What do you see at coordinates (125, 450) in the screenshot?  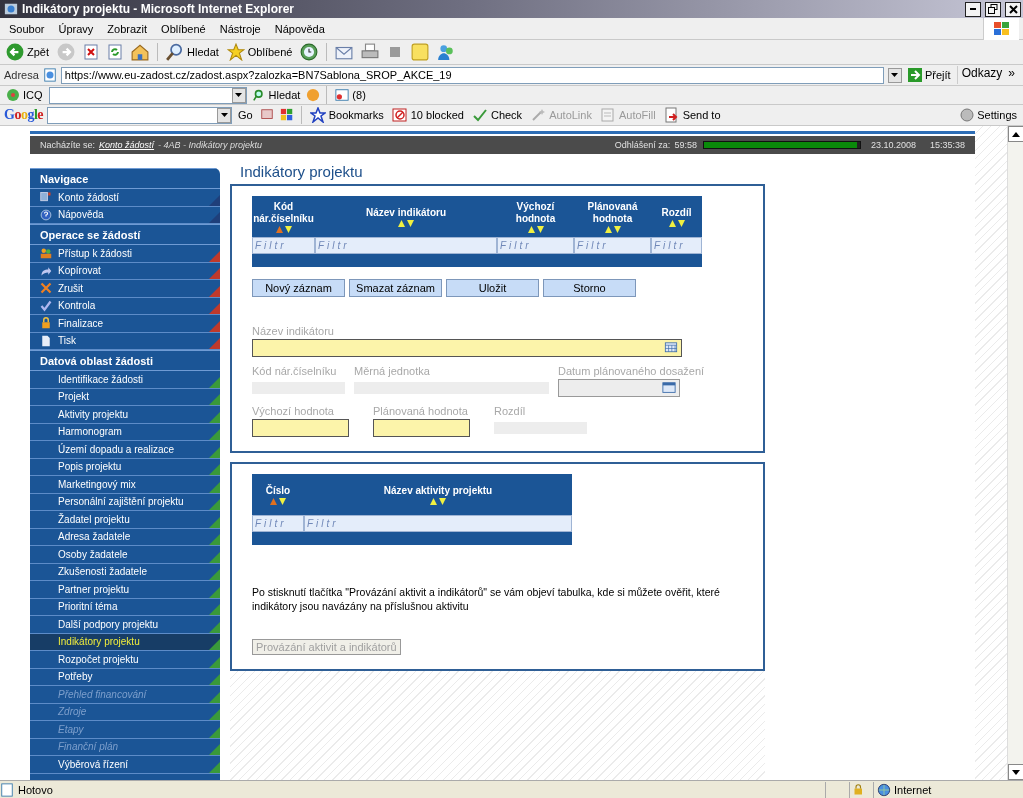 I see `sidebar-item: Území dopadu a realizace` at bounding box center [125, 450].